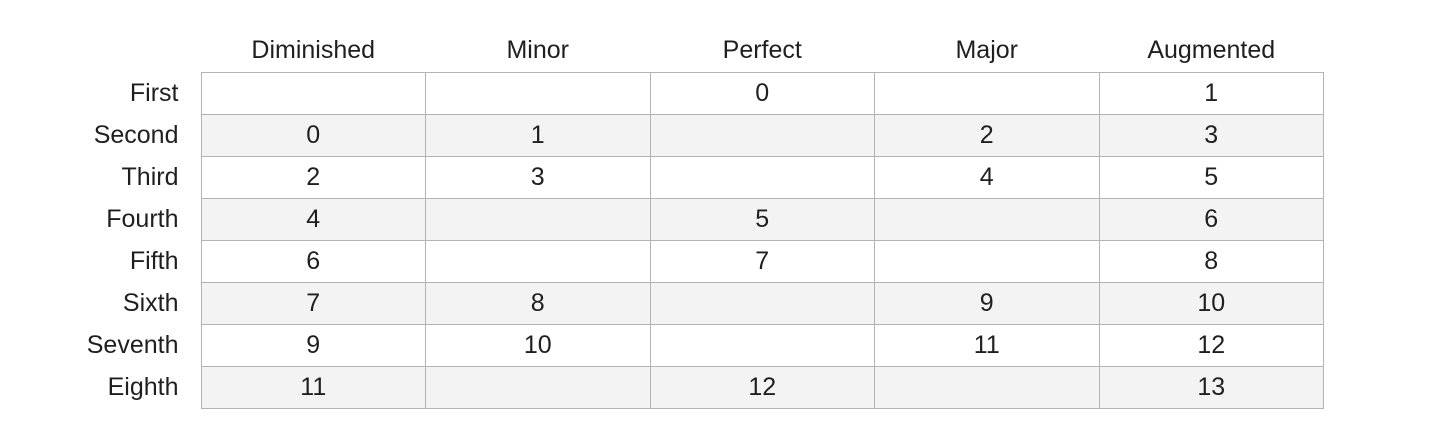 The height and width of the screenshot is (445, 1454). I want to click on table-row: Eighth 11 12 13, so click(692, 387).